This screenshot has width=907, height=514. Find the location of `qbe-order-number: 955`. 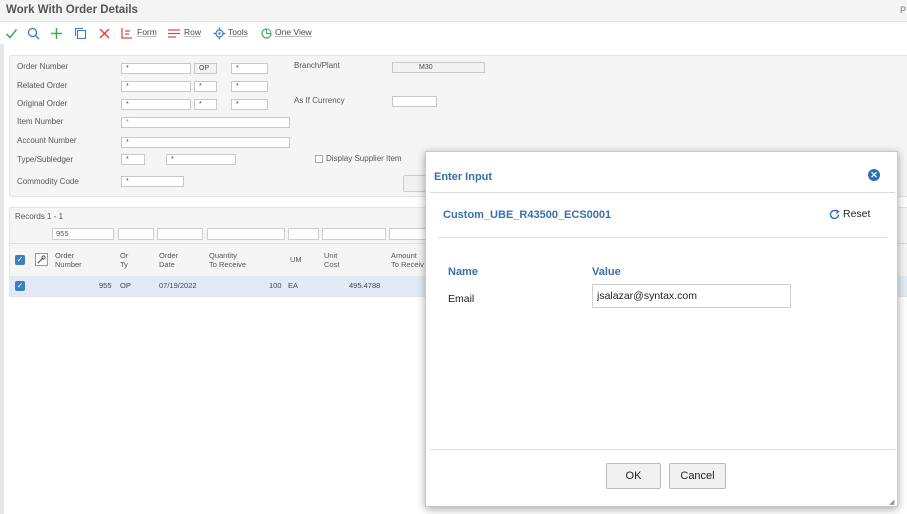

qbe-order-number: 955 is located at coordinates (83, 234).